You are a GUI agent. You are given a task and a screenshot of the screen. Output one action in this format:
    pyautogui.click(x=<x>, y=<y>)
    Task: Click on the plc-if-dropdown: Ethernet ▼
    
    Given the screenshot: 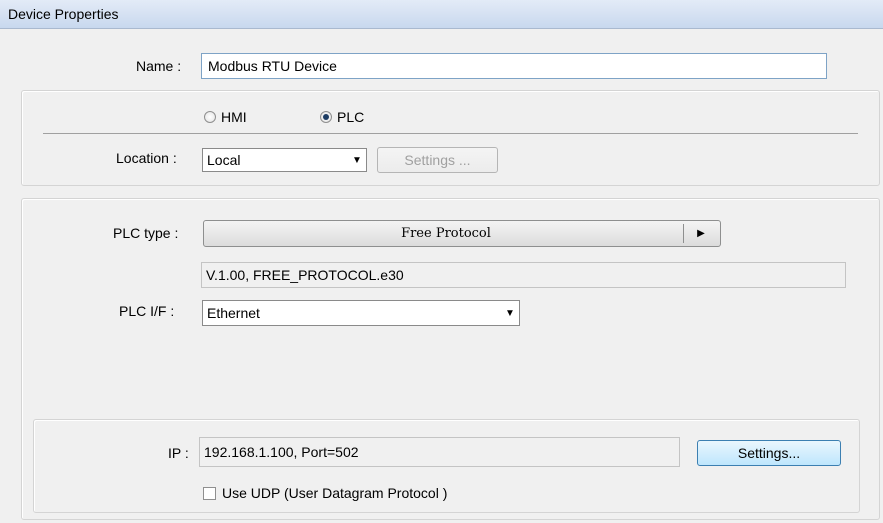 What is the action you would take?
    pyautogui.click(x=361, y=313)
    